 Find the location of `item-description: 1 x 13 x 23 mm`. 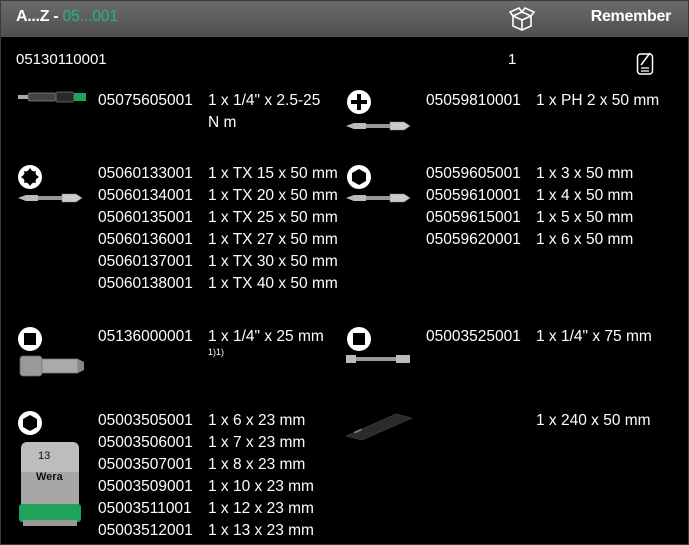

item-description: 1 x 13 x 23 mm is located at coordinates (261, 530).